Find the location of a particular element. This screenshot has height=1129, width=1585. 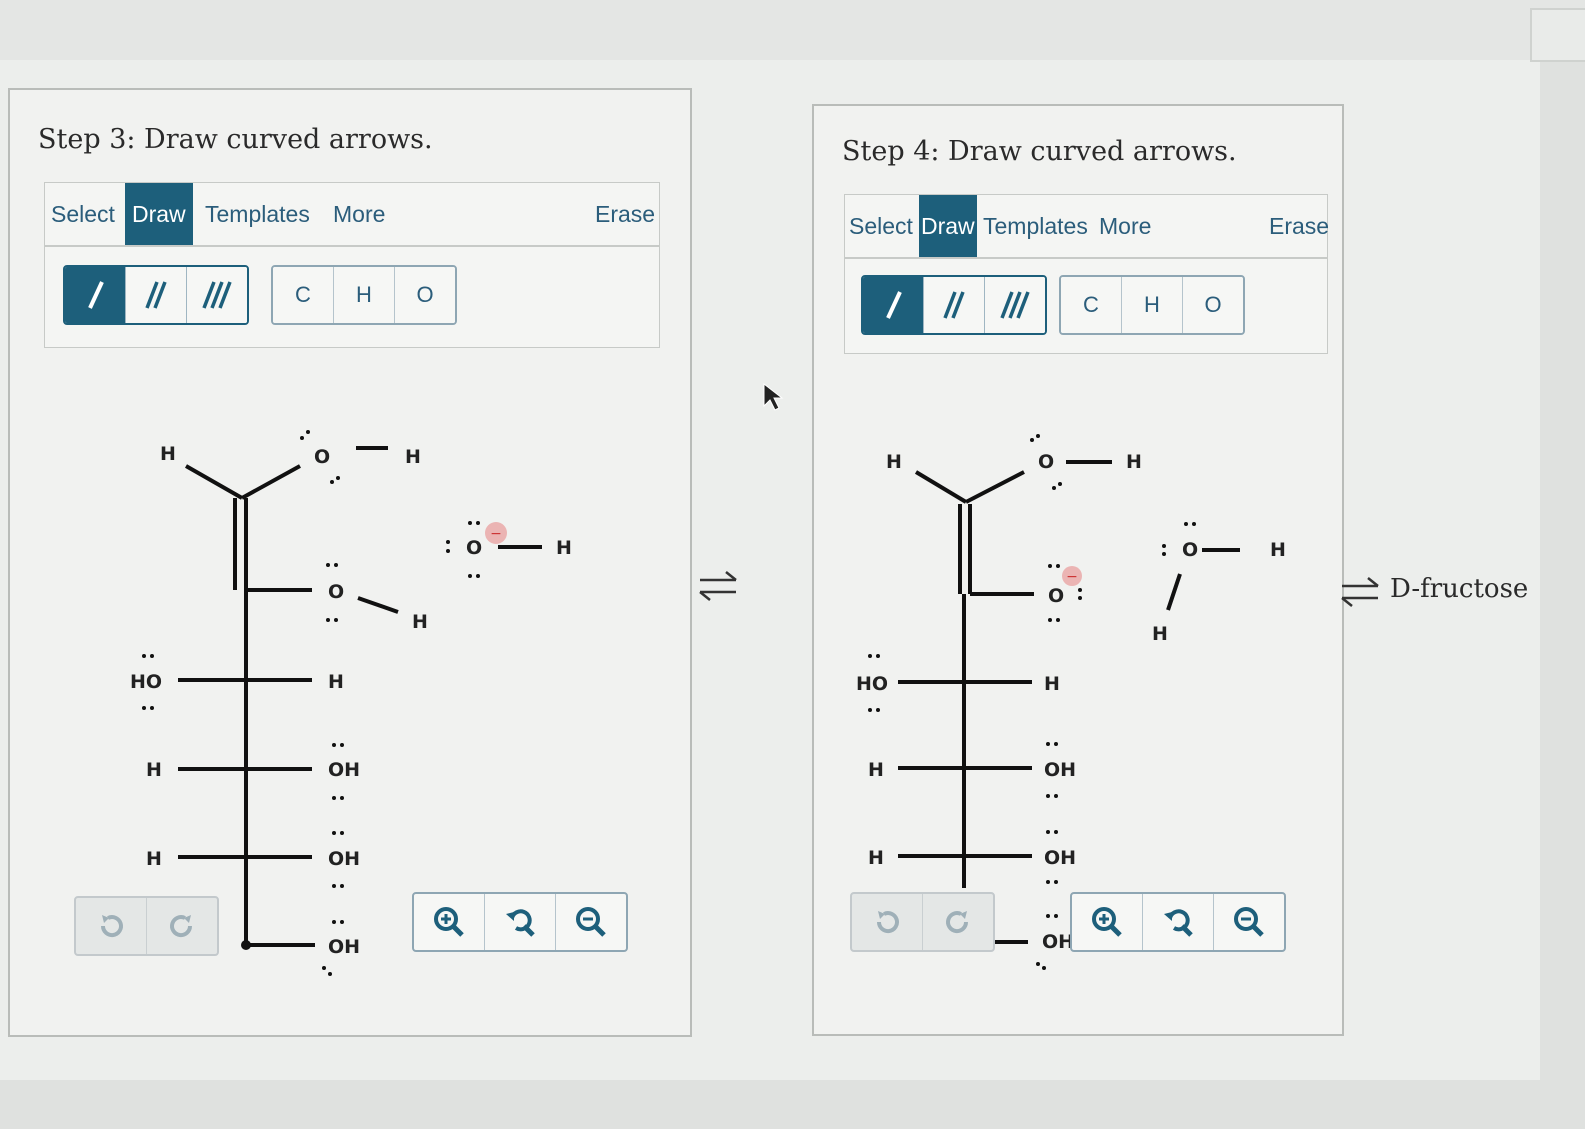

label-h-water-right: H is located at coordinates (1278, 550).